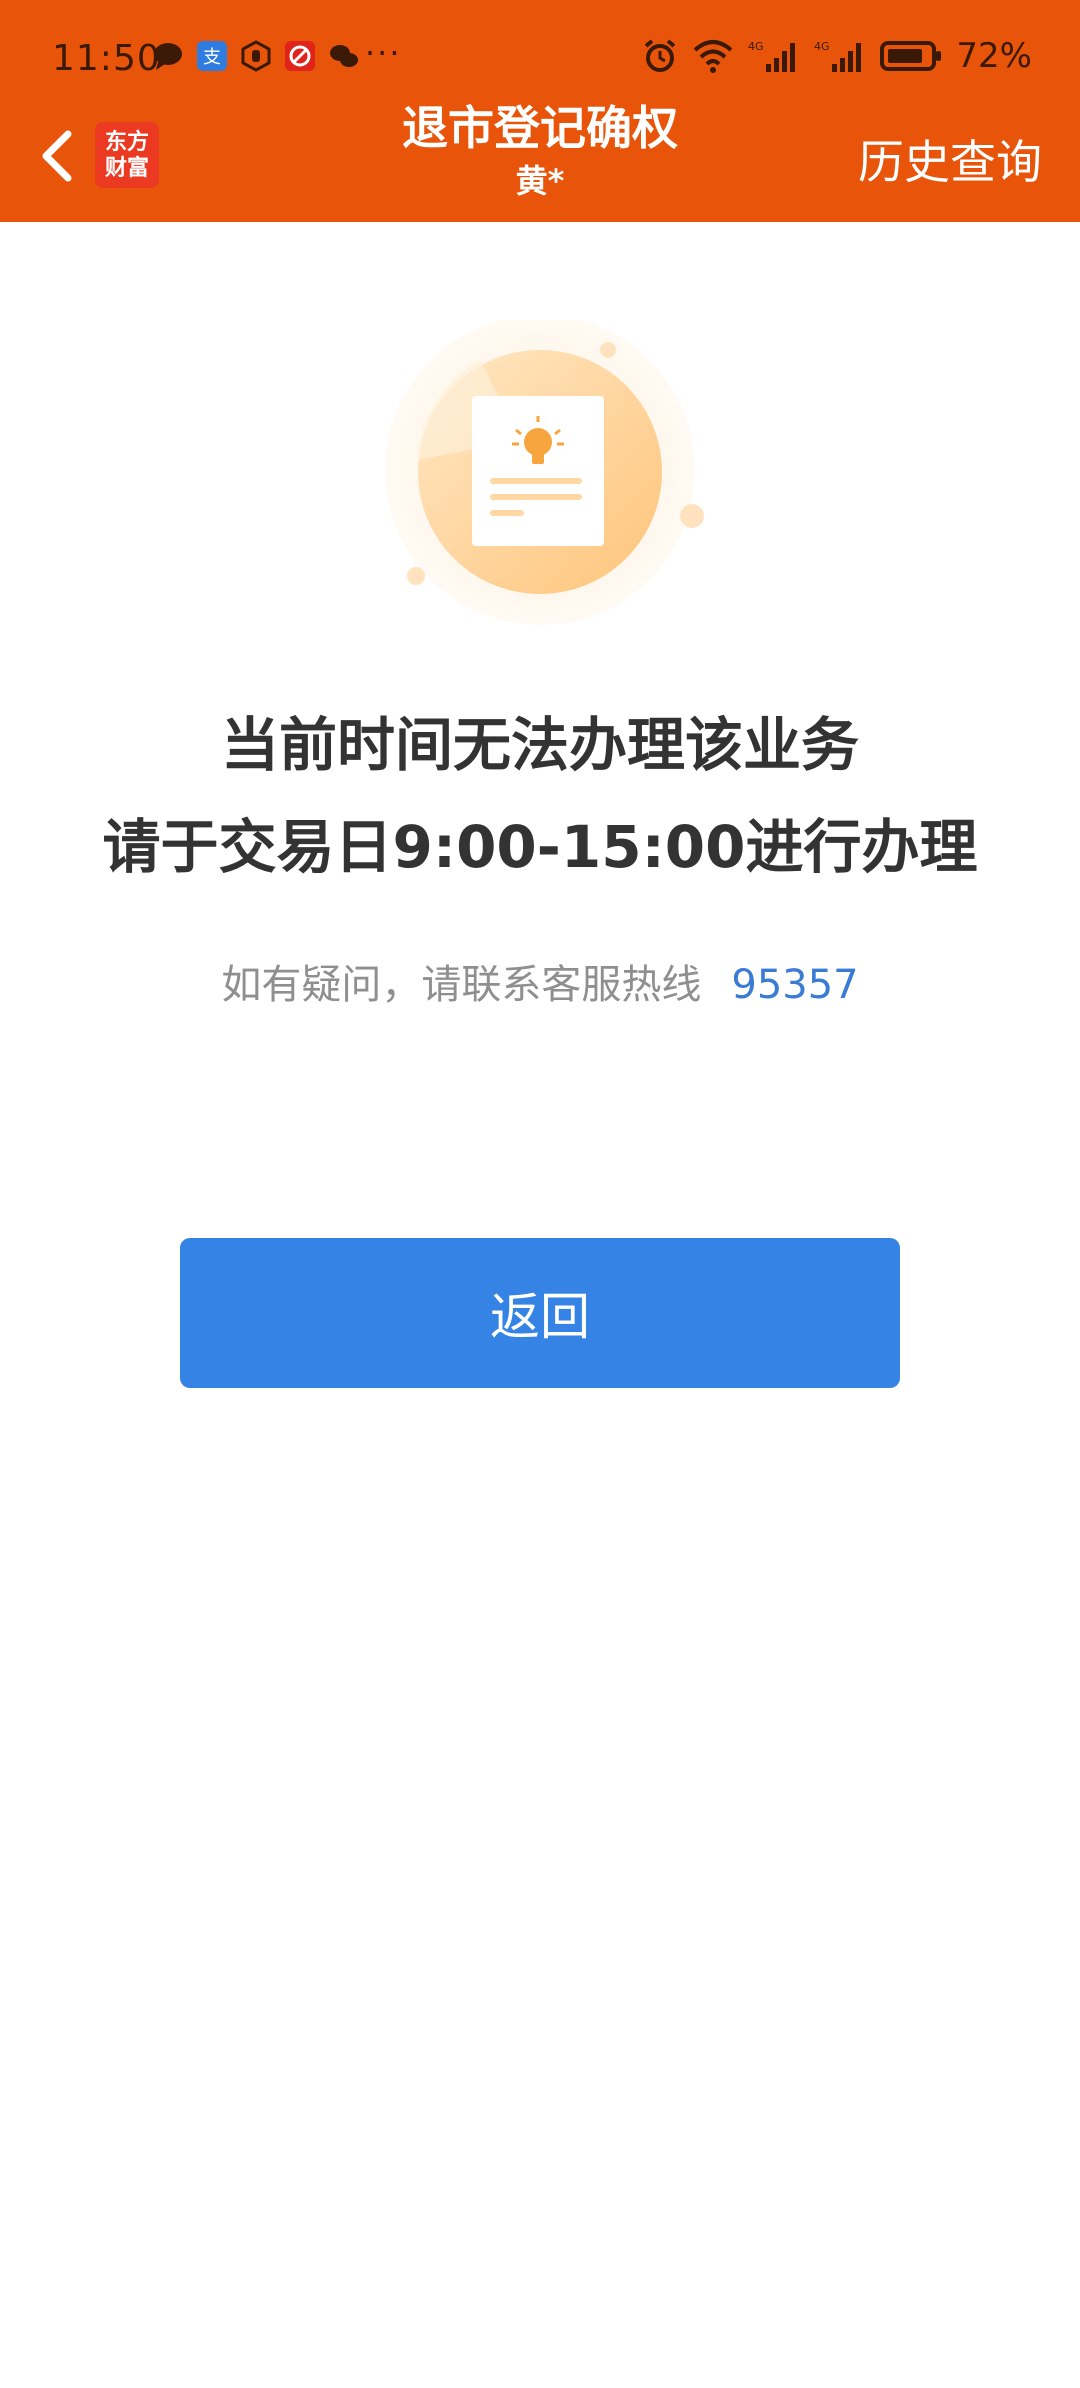 The image size is (1080, 2388). I want to click on alarm-icon, so click(660, 55).